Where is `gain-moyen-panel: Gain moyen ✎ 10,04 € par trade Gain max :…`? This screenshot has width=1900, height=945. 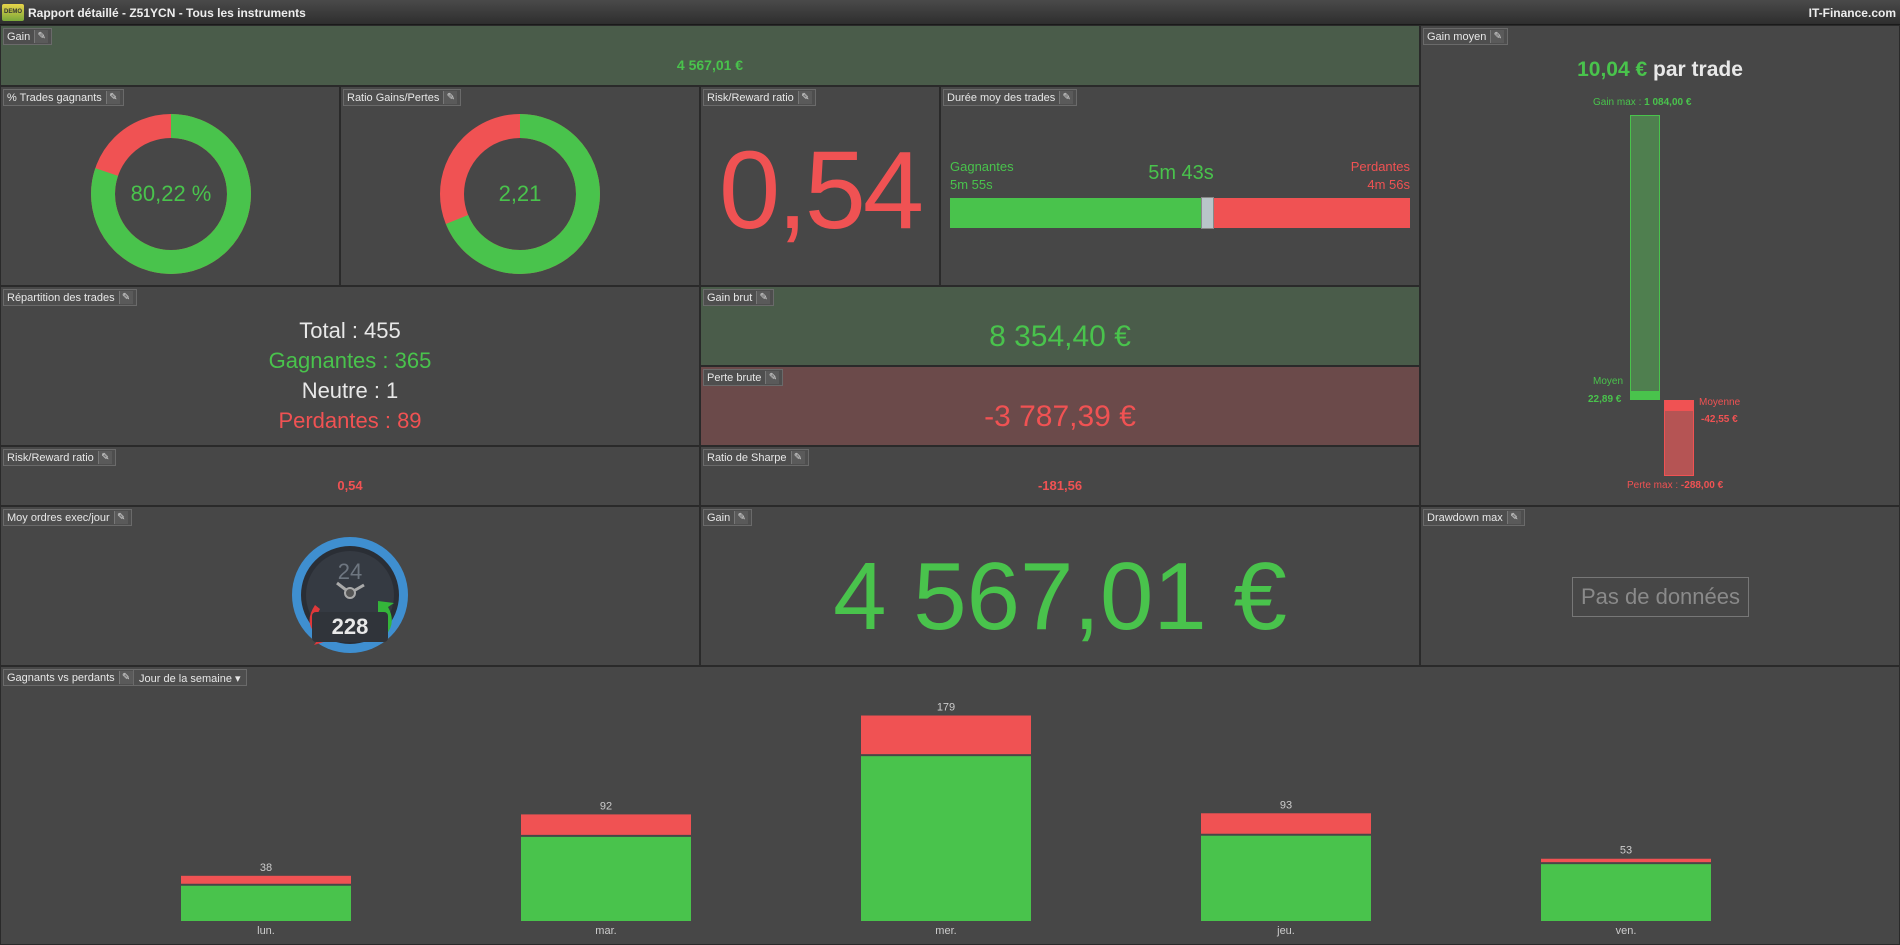
gain-moyen-panel: Gain moyen ✎ 10,04 € par trade Gain max :… is located at coordinates (1660, 265).